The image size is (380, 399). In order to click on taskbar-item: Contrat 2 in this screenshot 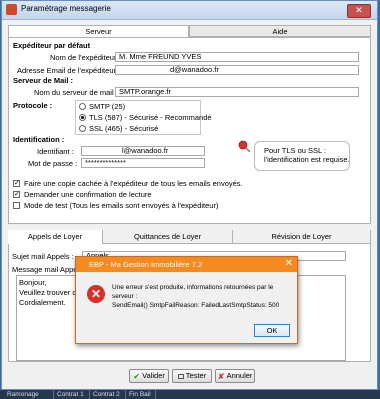, I will do `click(108, 394)`.